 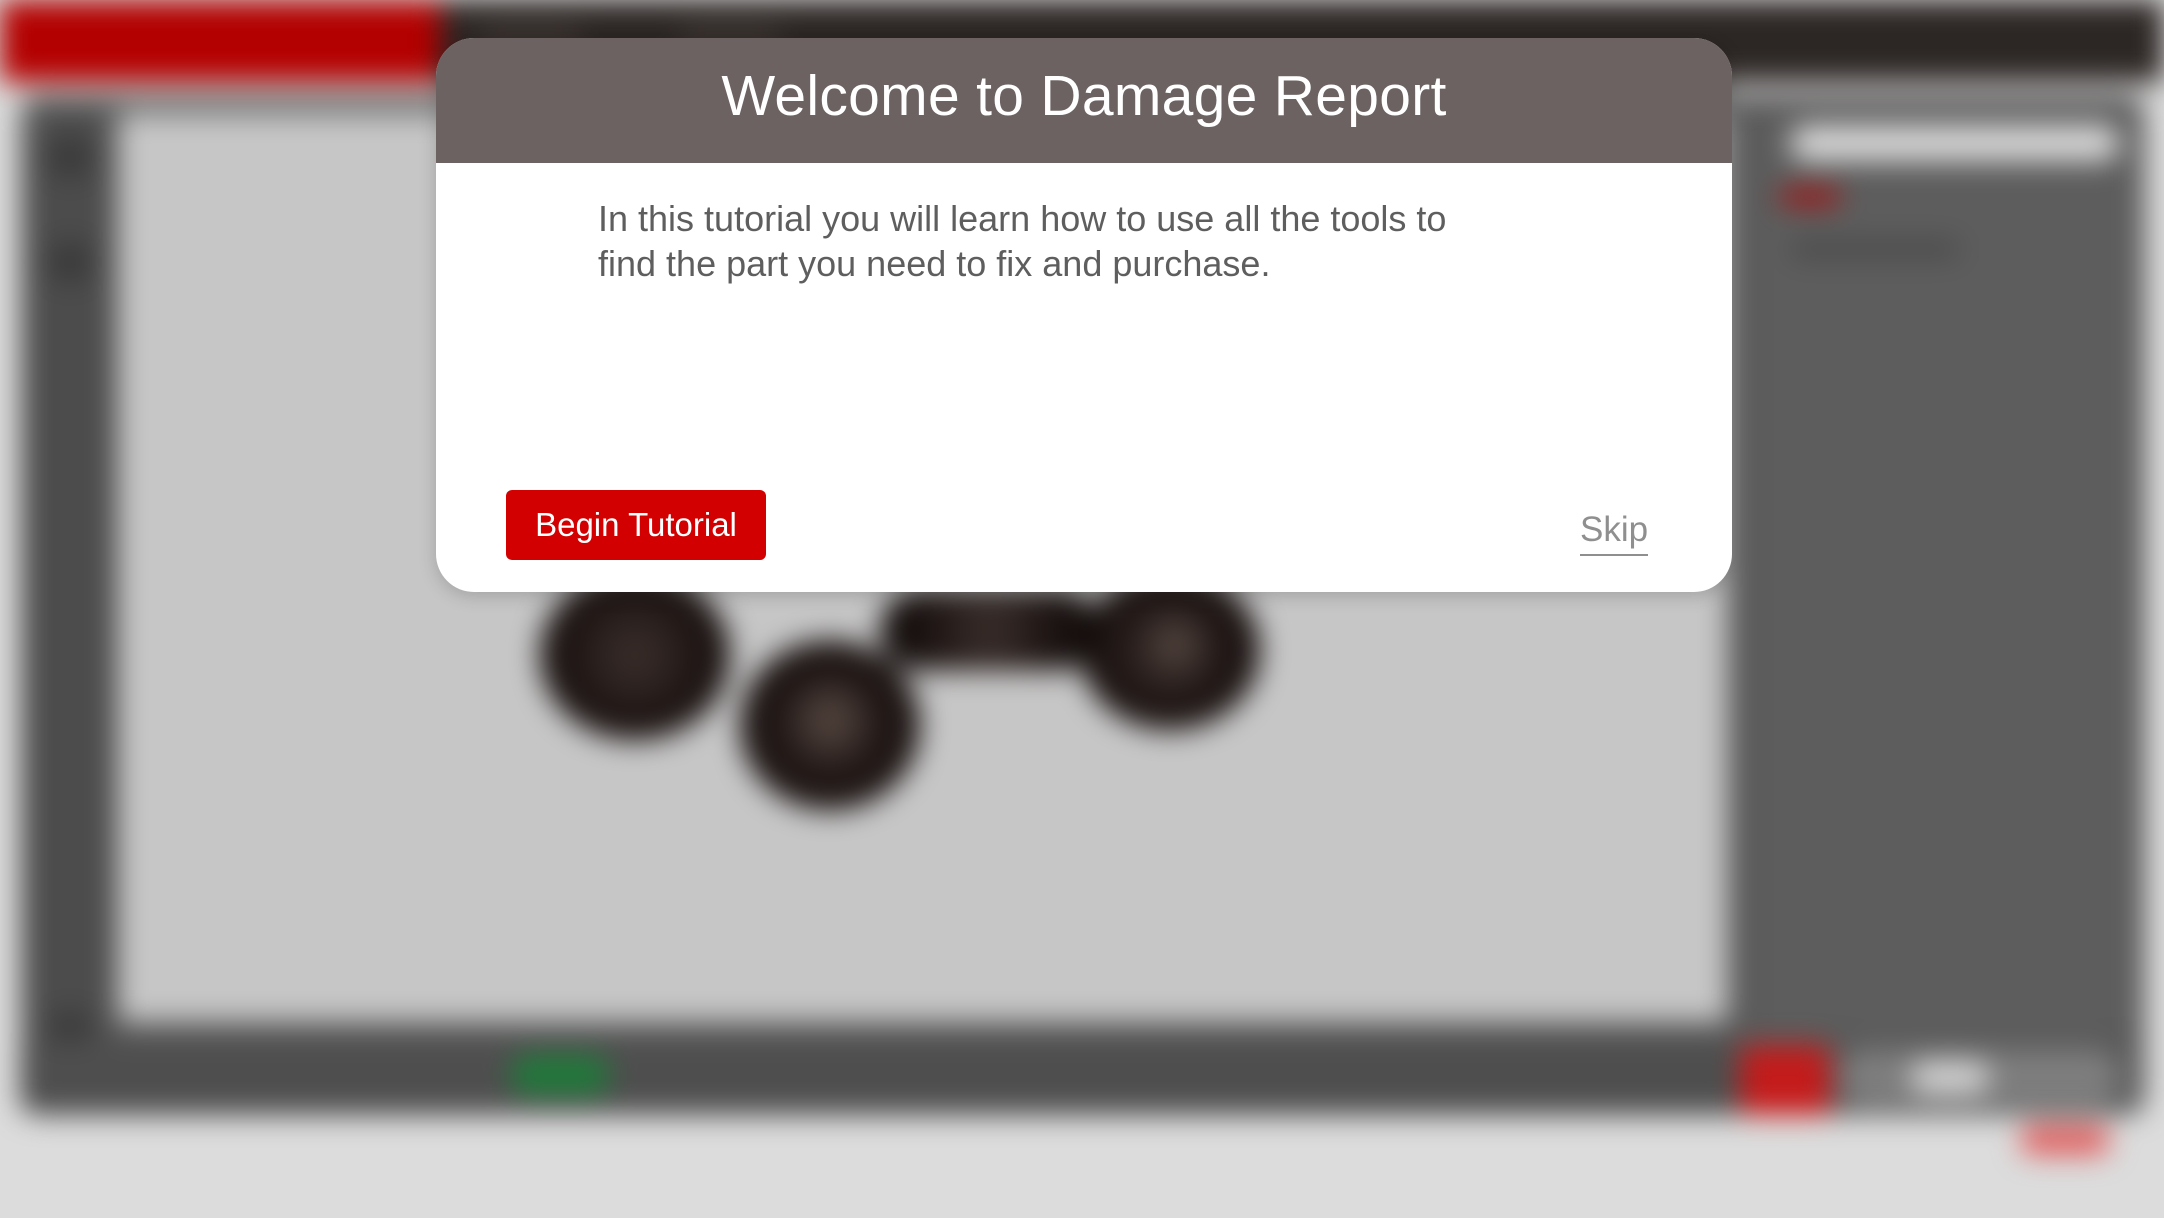 What do you see at coordinates (1614, 533) in the screenshot?
I see `skip-link: Skip` at bounding box center [1614, 533].